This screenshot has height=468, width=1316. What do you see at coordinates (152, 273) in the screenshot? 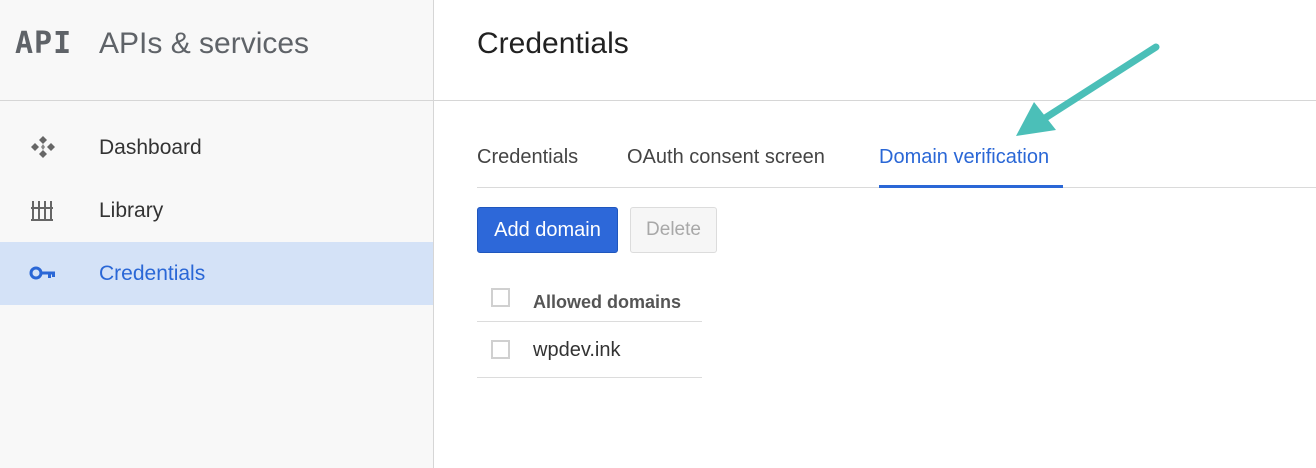
I see `sidebar-item-label: Credentials` at bounding box center [152, 273].